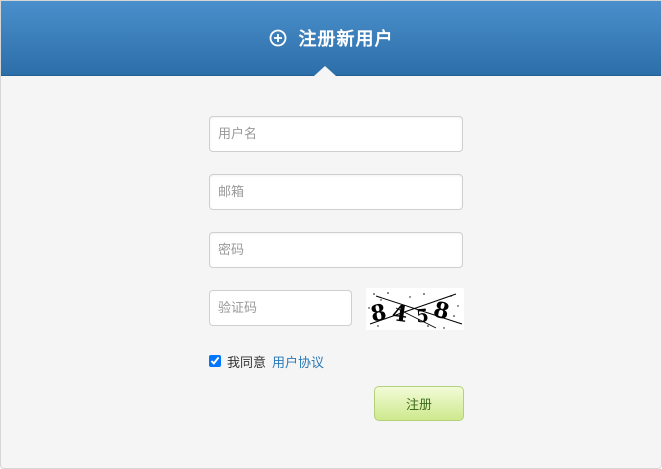  I want to click on password-input, so click(336, 250).